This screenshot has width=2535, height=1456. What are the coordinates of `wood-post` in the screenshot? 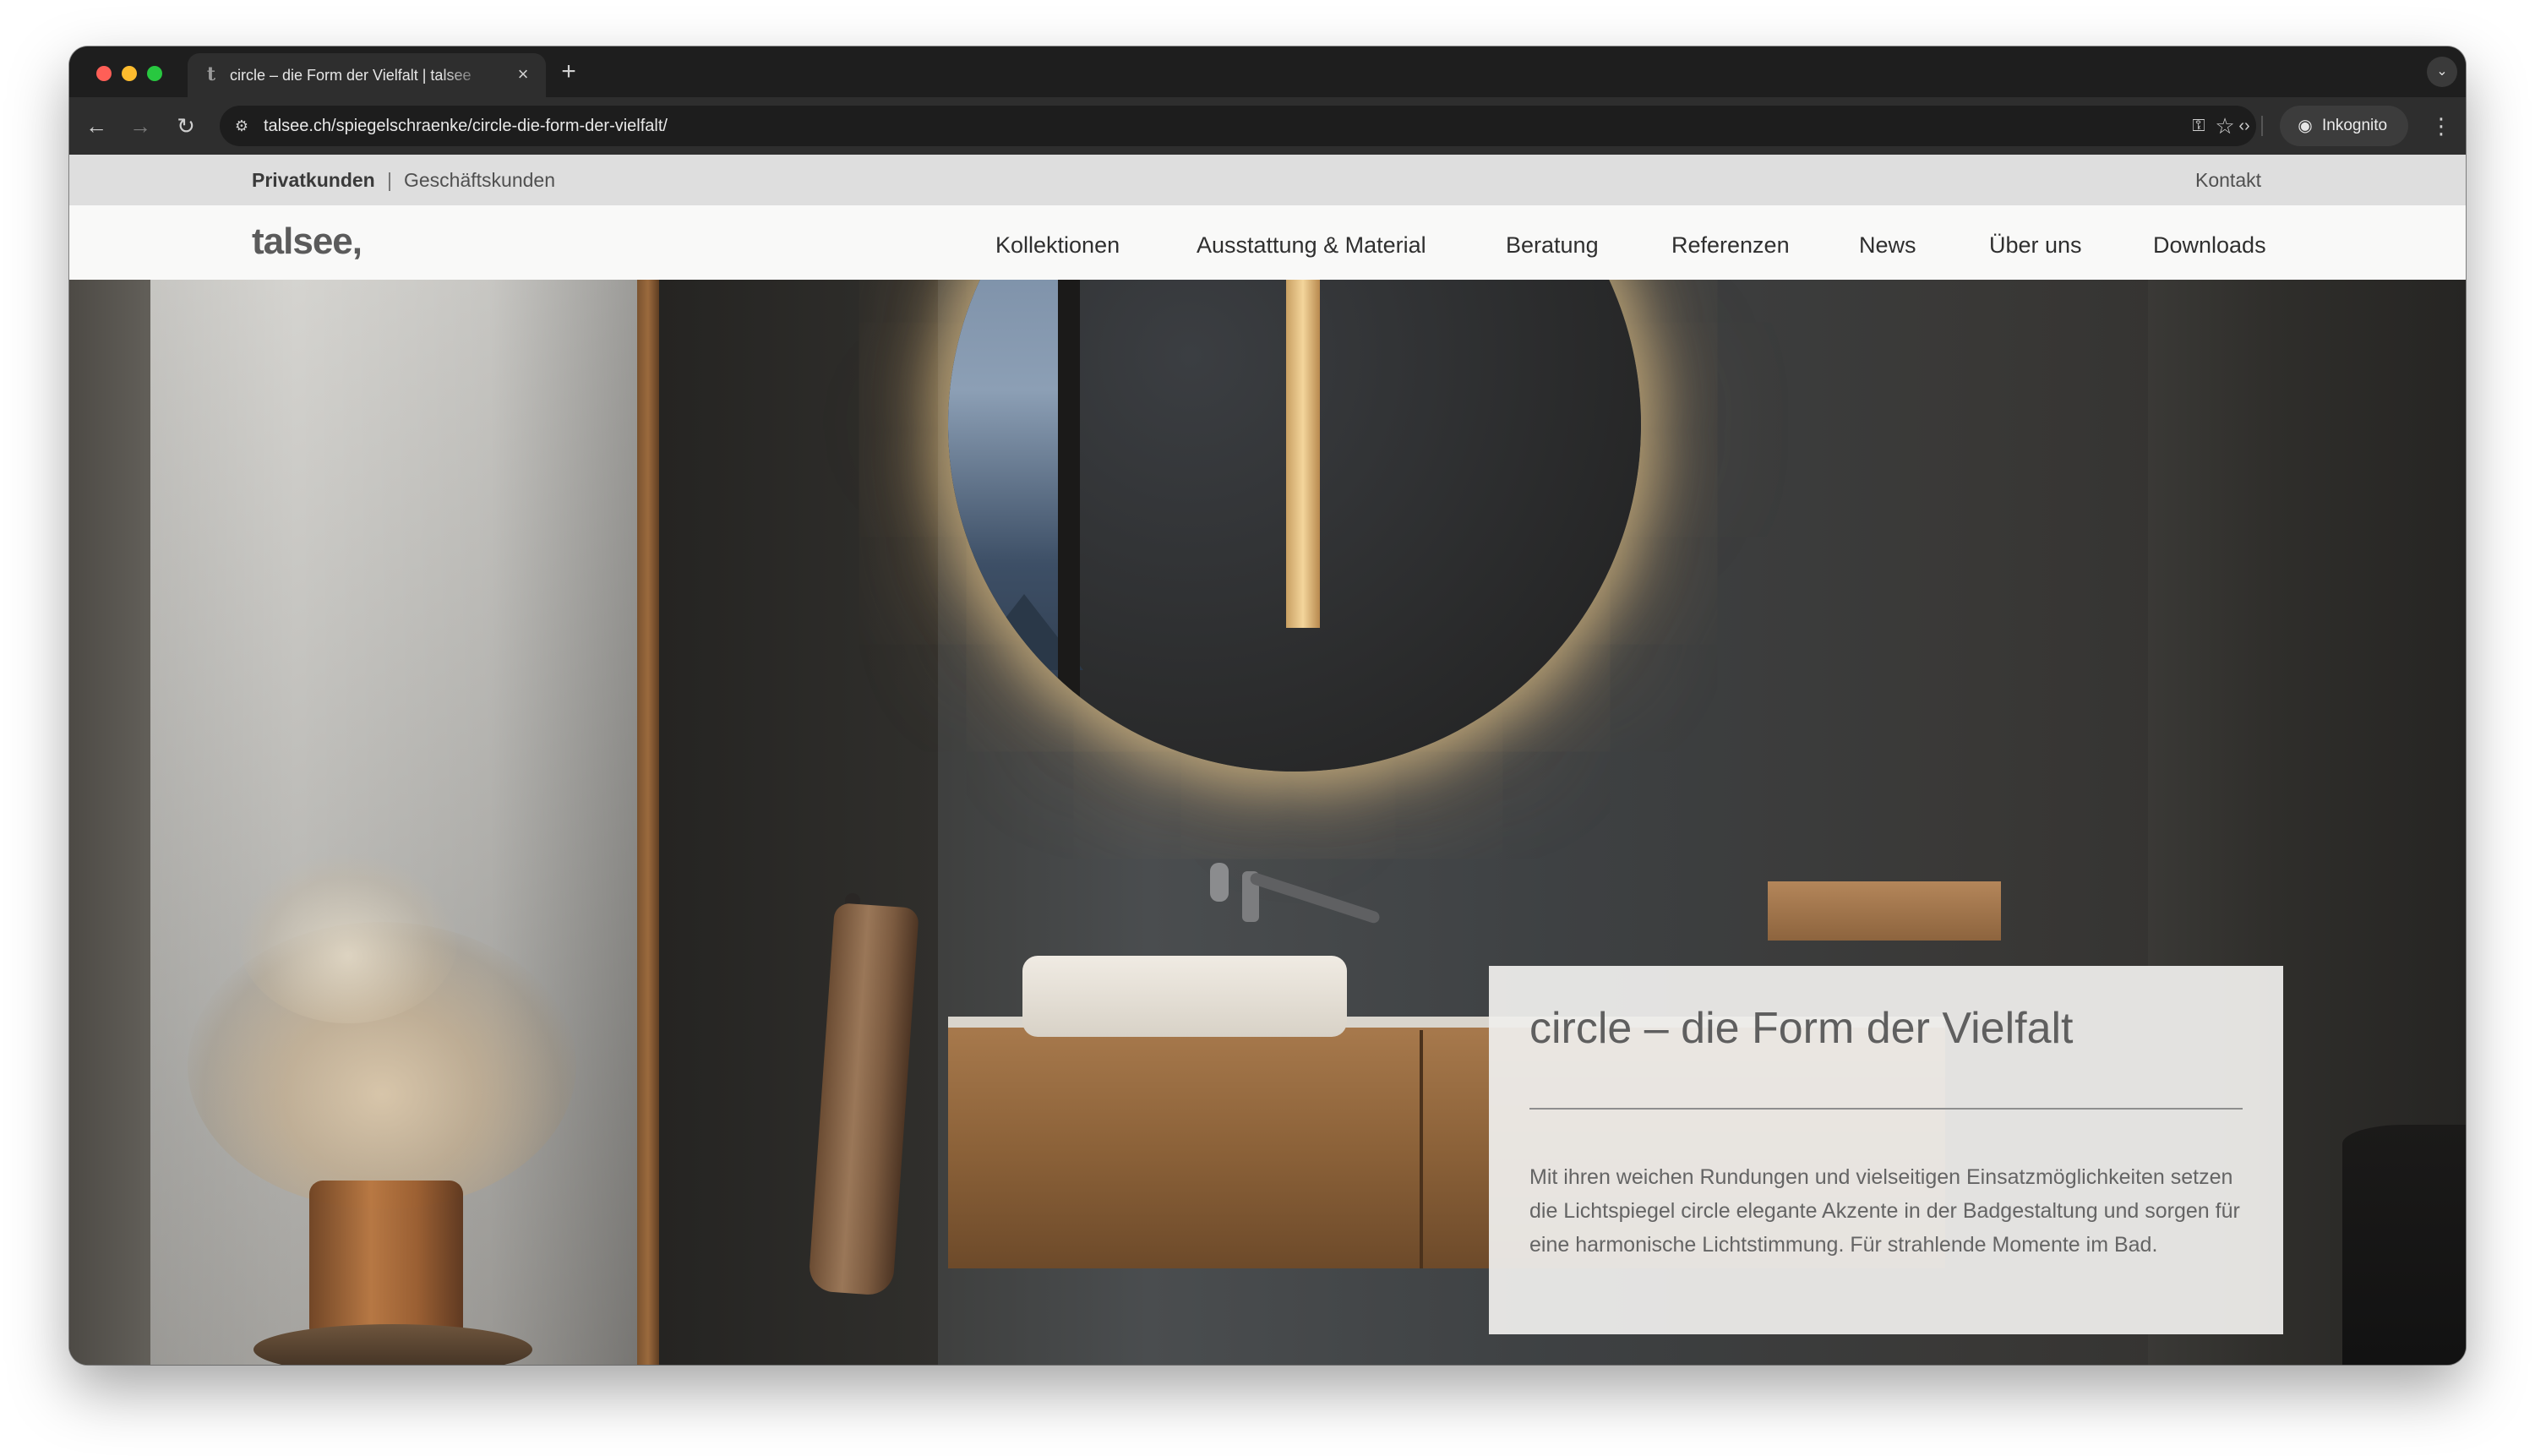 It's located at (648, 822).